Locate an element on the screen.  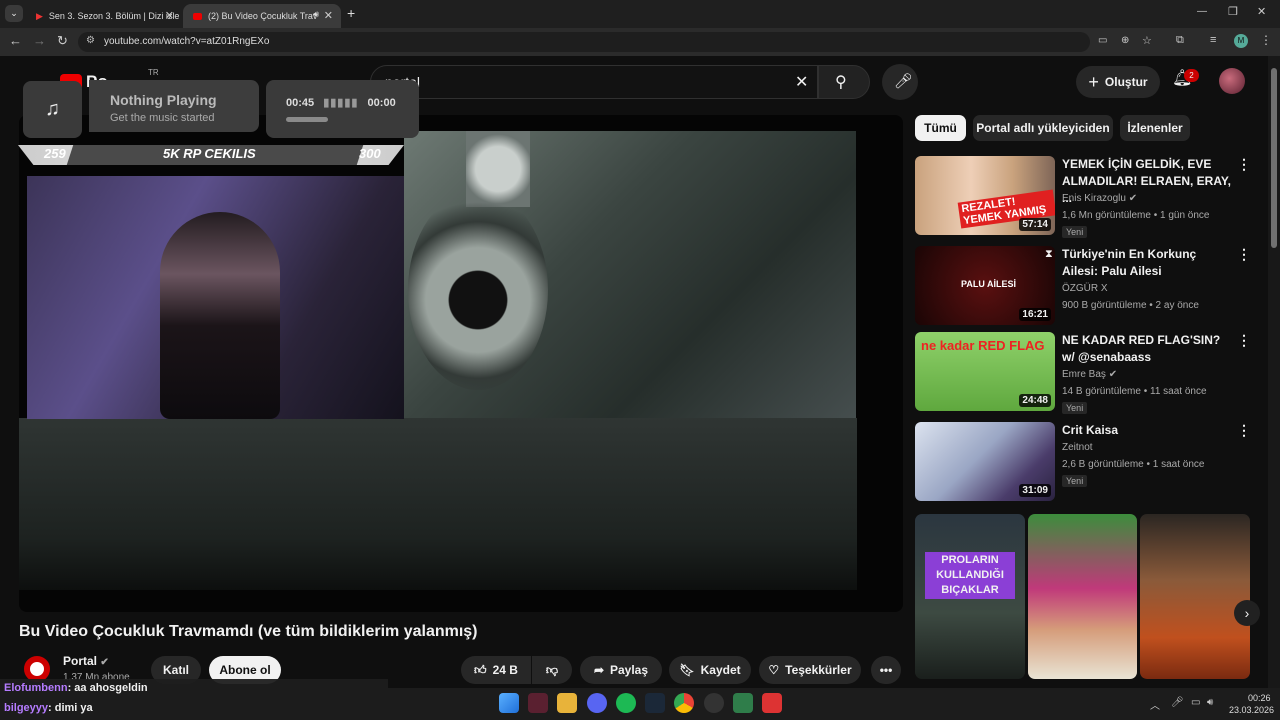
verified-icon: ✔ is located at coordinates (1133, 198).